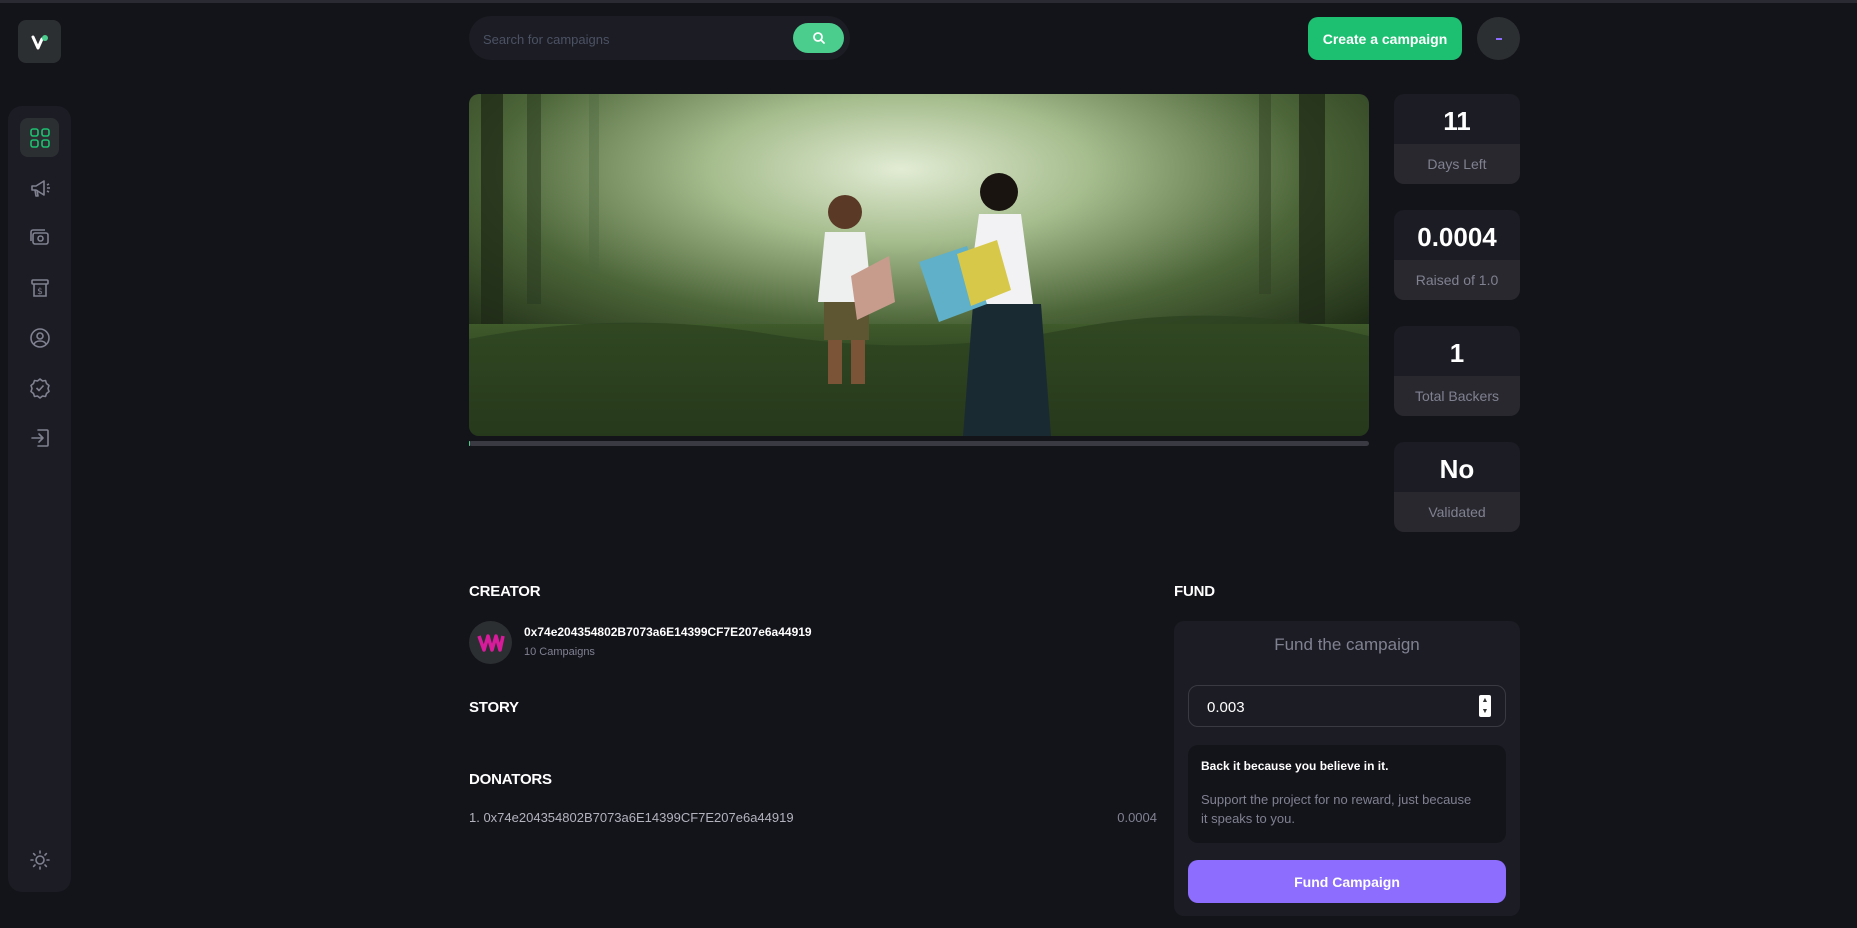  Describe the element at coordinates (494, 707) in the screenshot. I see `story-heading: Story` at that location.